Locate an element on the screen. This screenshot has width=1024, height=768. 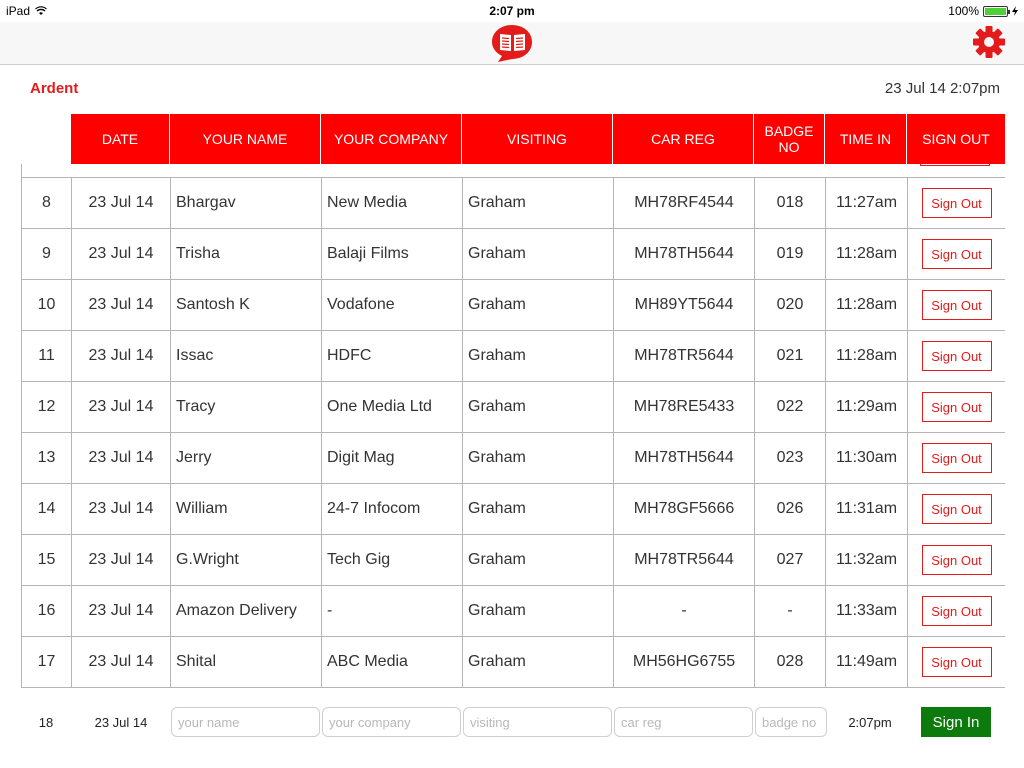
company-cell: Balaji Films is located at coordinates (392, 254).